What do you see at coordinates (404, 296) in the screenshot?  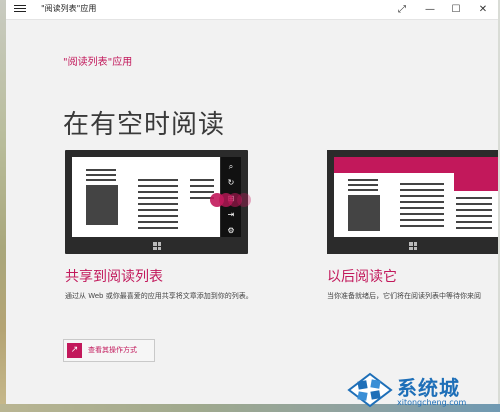 I see `card-desc-read-later: 当你准备就绪后，它们将在阅读列表中等待你来阅` at bounding box center [404, 296].